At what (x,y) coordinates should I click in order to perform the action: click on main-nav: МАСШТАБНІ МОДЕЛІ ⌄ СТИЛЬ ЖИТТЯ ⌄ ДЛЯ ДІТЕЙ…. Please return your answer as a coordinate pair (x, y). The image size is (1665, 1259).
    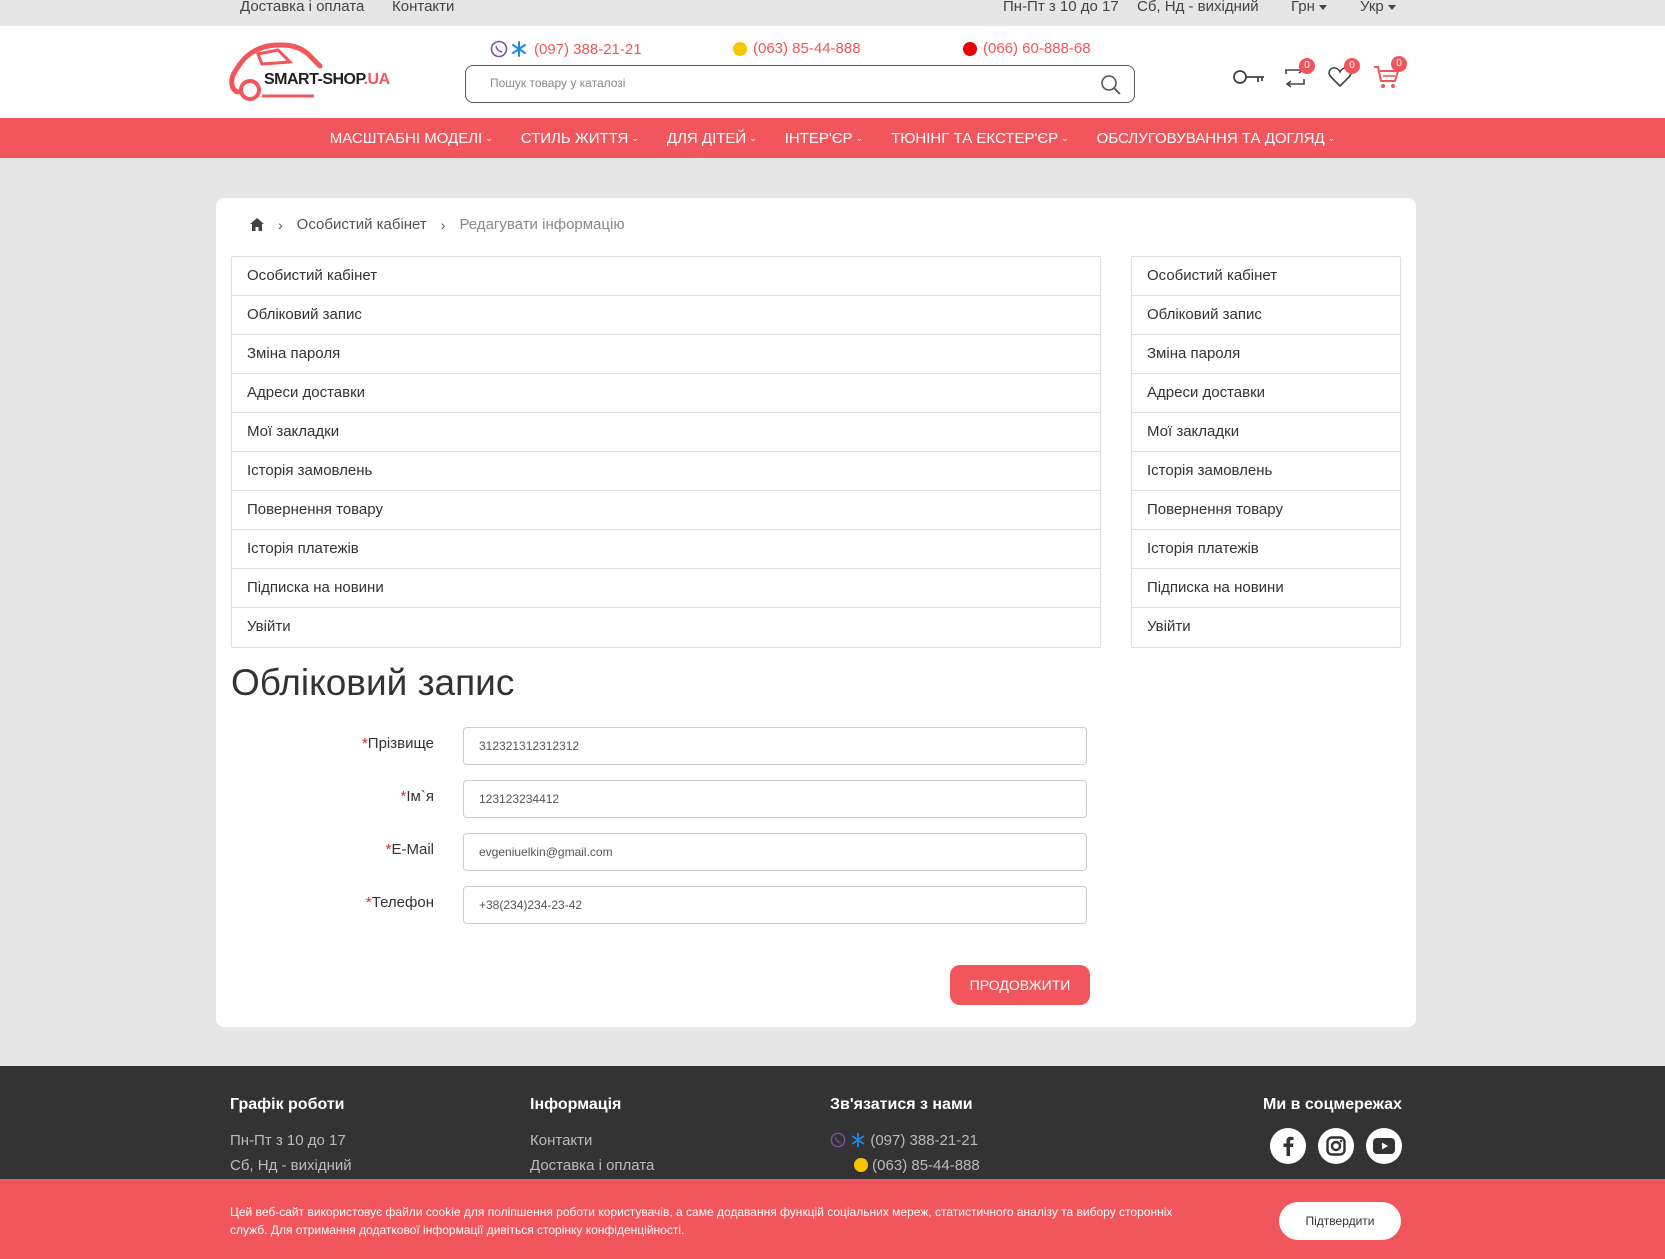
    Looking at the image, I should click on (832, 138).